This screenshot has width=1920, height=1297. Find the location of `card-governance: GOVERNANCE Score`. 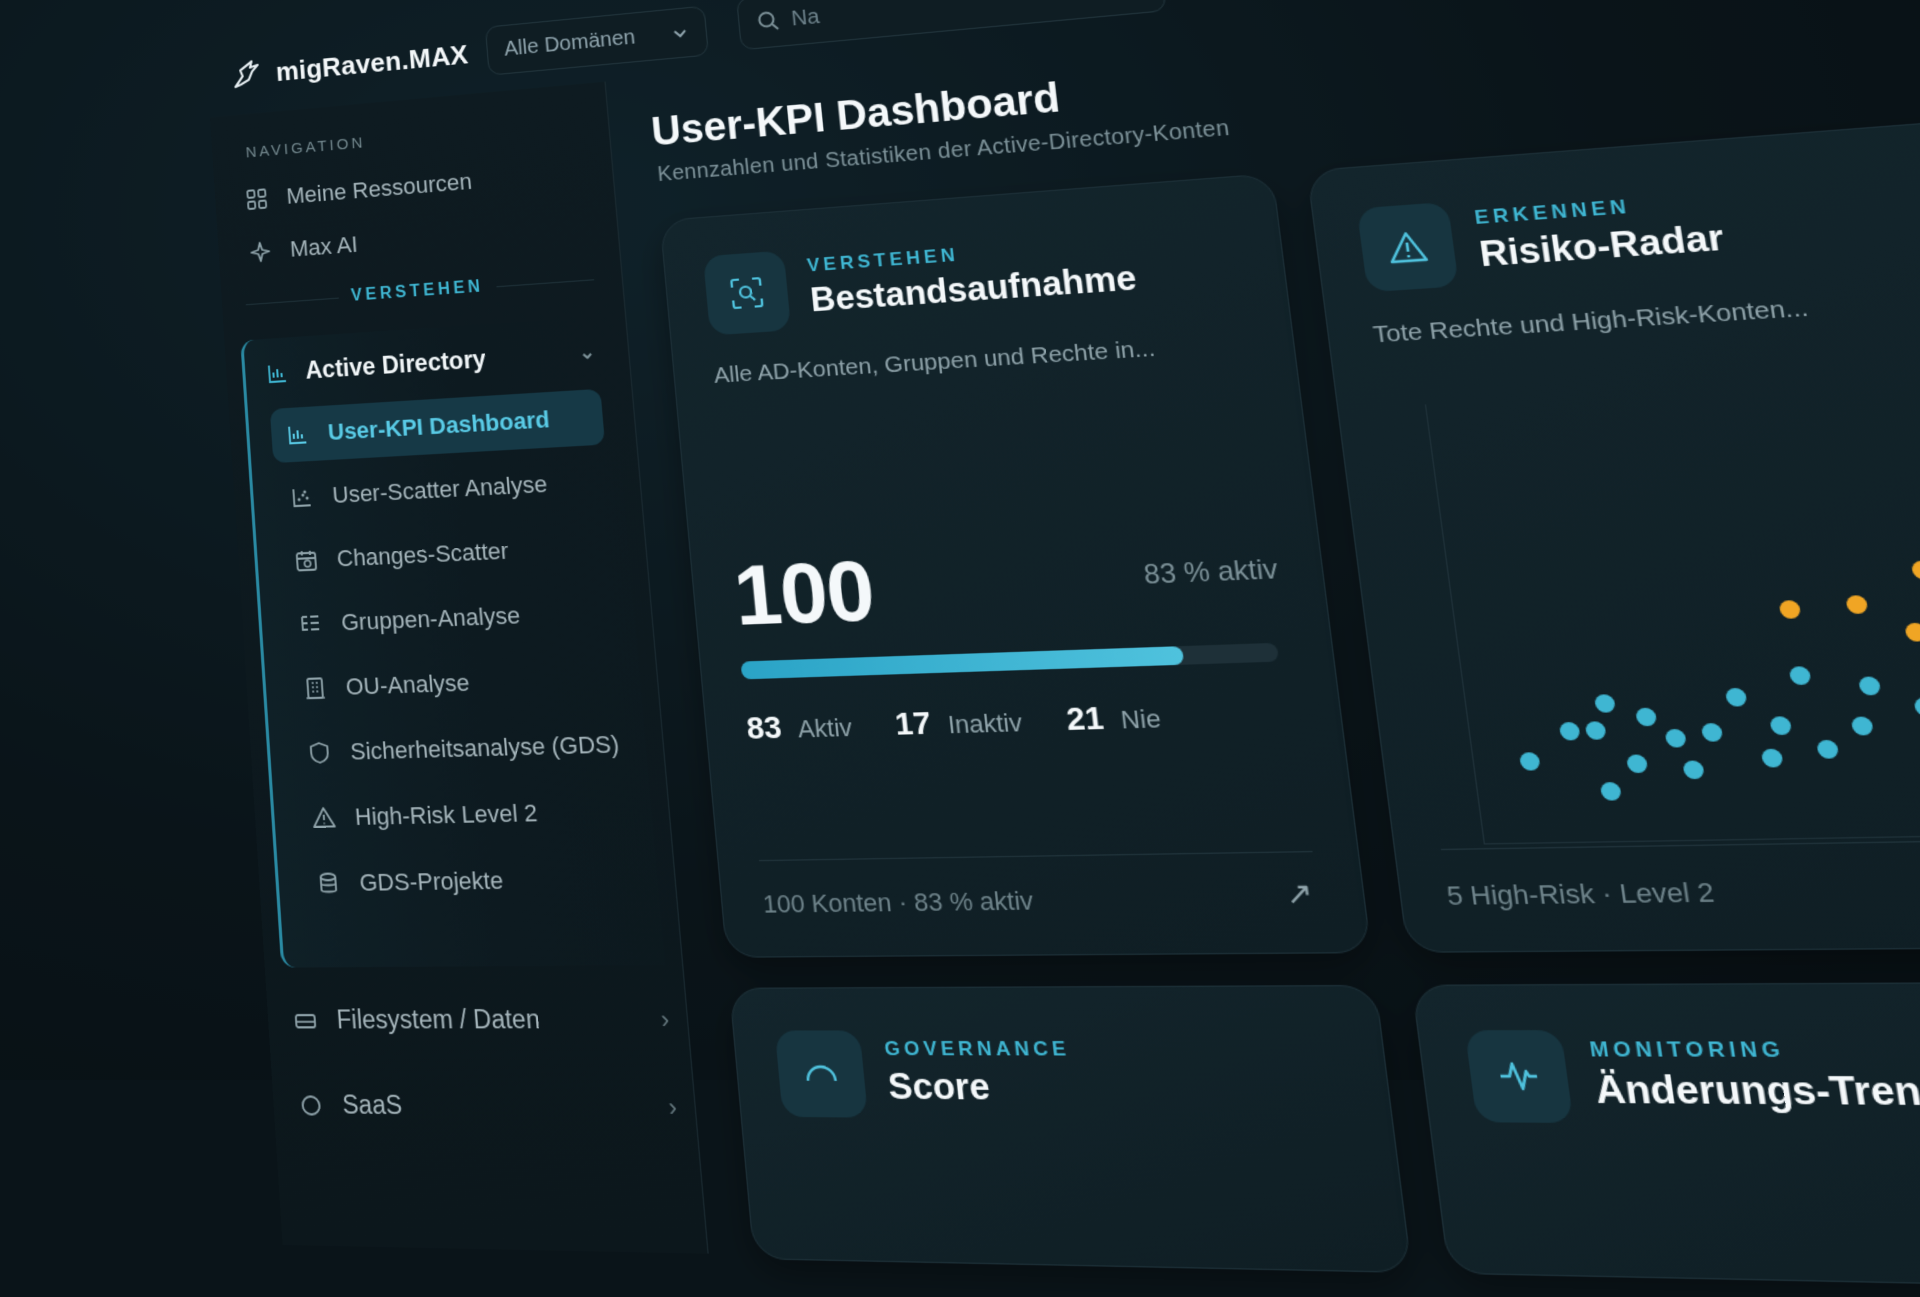

card-governance: GOVERNANCE Score is located at coordinates (1070, 1129).